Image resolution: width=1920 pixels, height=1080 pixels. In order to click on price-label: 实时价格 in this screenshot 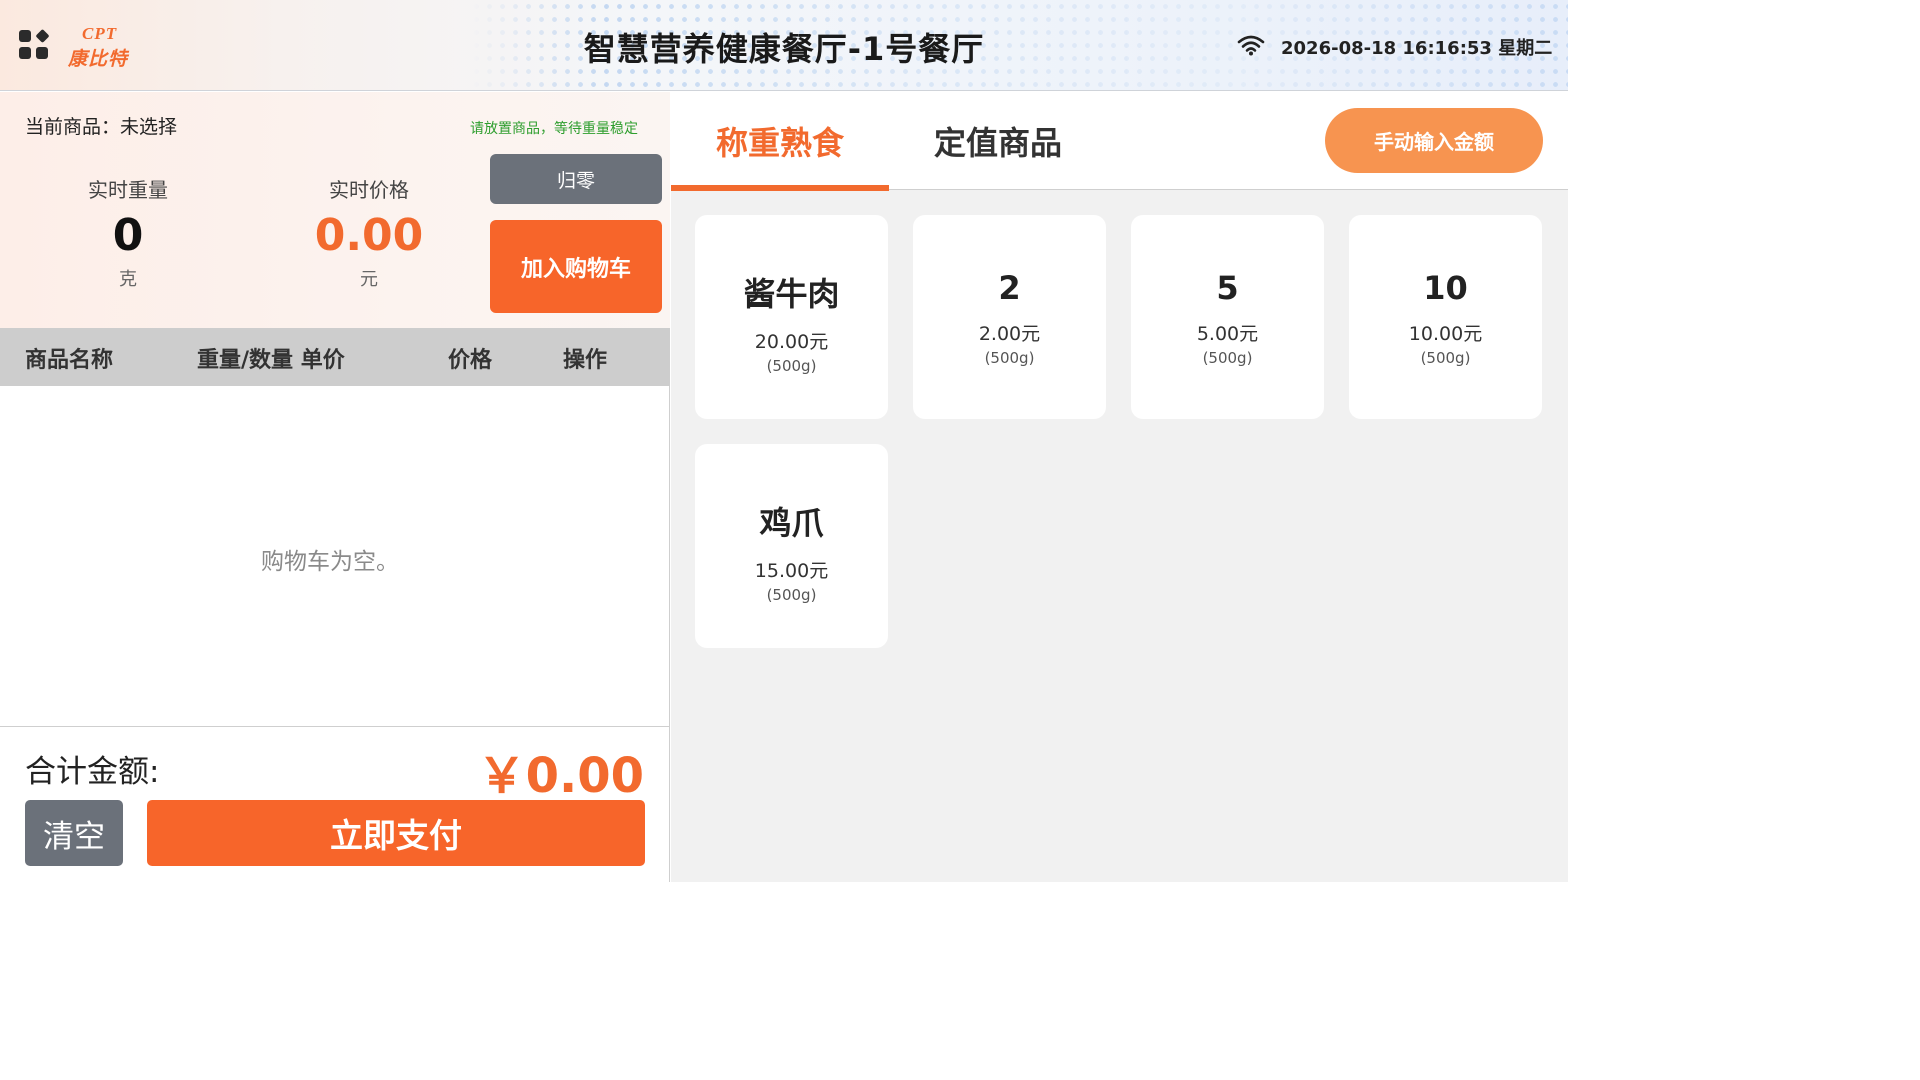, I will do `click(369, 190)`.